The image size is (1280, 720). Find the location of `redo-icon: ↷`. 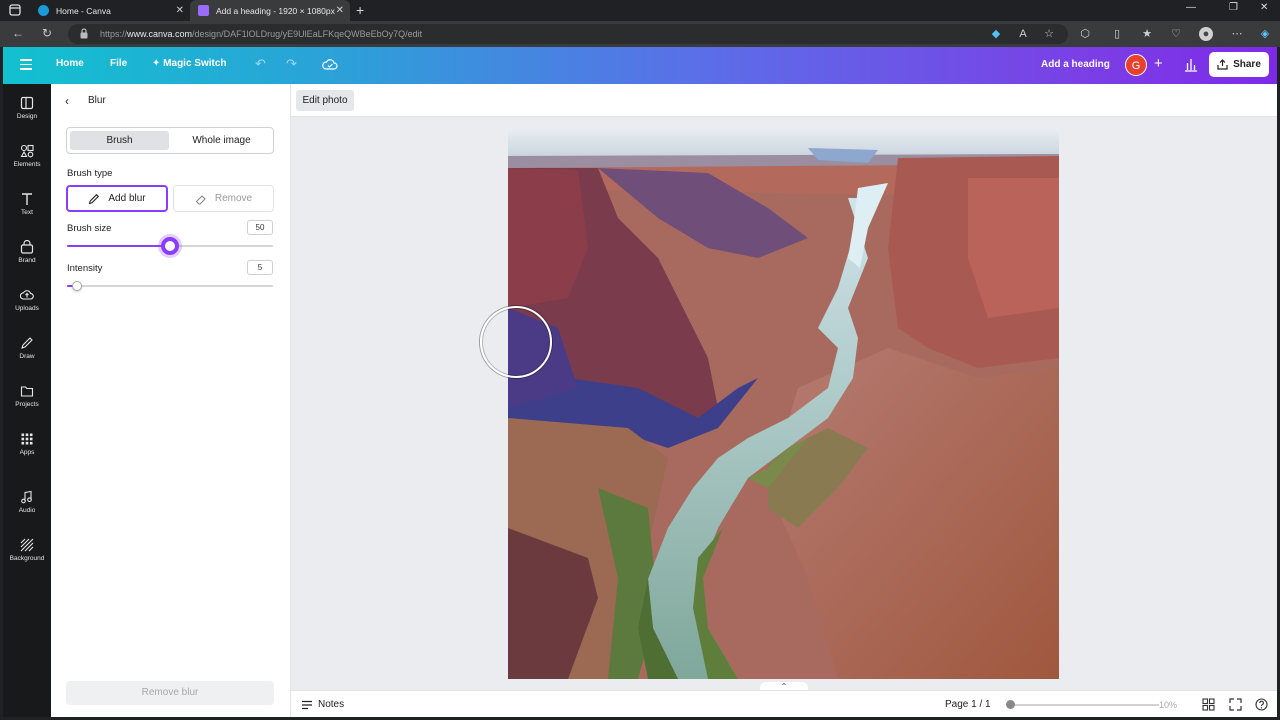

redo-icon: ↷ is located at coordinates (291, 64).